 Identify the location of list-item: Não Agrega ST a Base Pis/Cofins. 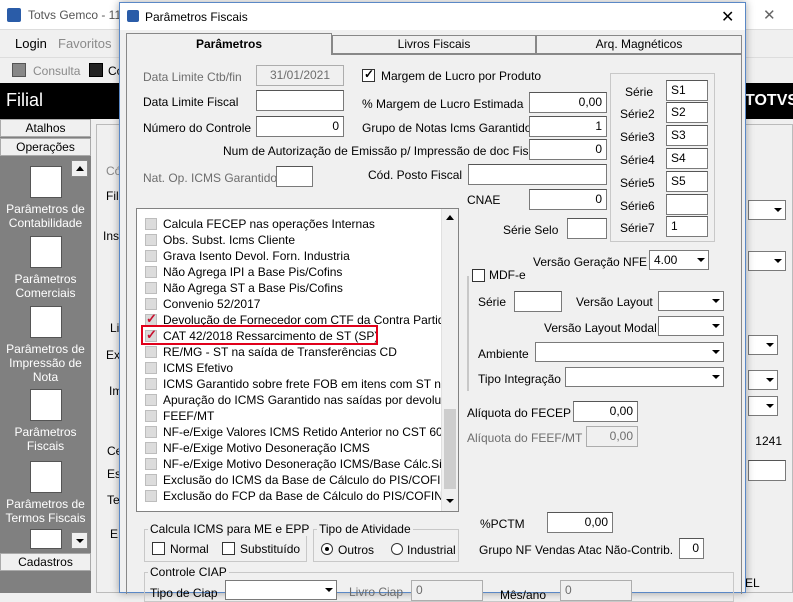
(244, 288).